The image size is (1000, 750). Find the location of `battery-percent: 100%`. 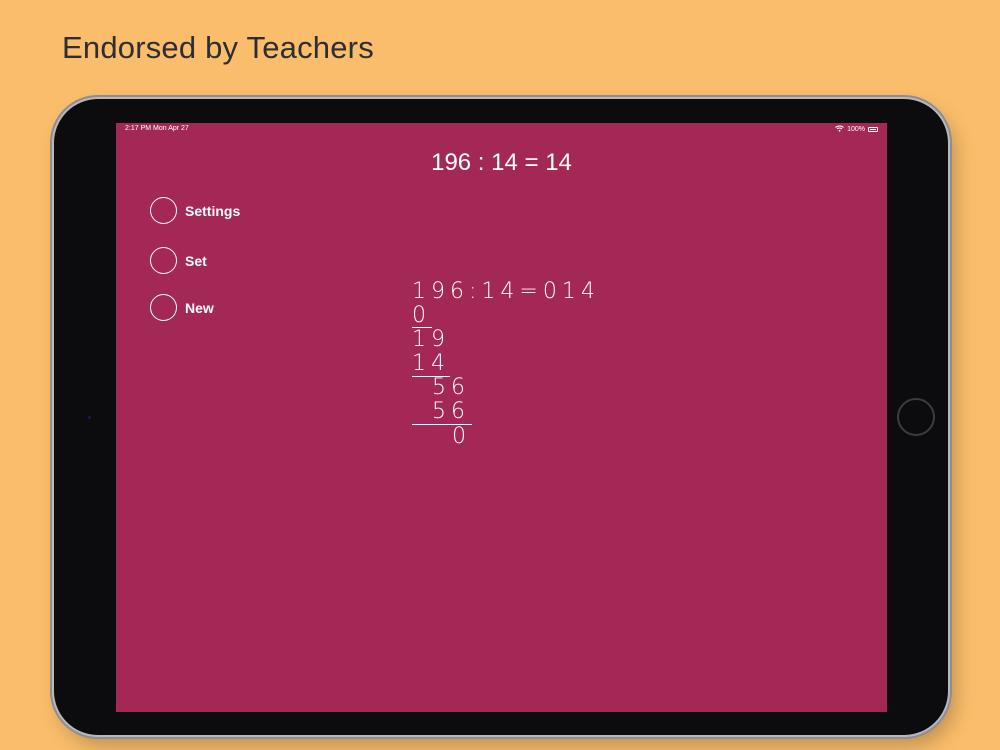

battery-percent: 100% is located at coordinates (856, 129).